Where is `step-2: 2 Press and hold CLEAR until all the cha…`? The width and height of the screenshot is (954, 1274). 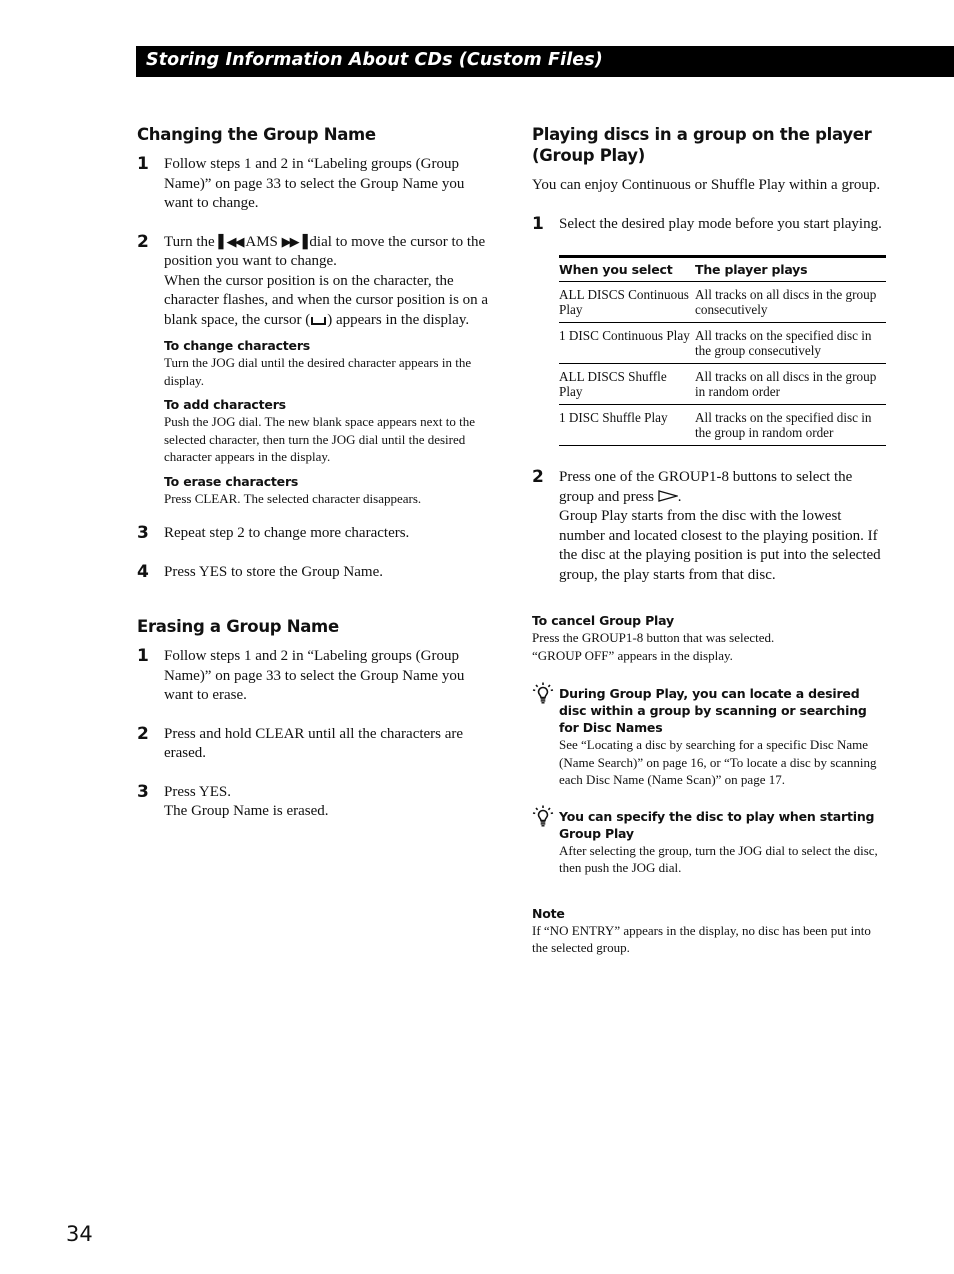
step-2: 2 Press and hold CLEAR until all the cha… is located at coordinates (314, 743).